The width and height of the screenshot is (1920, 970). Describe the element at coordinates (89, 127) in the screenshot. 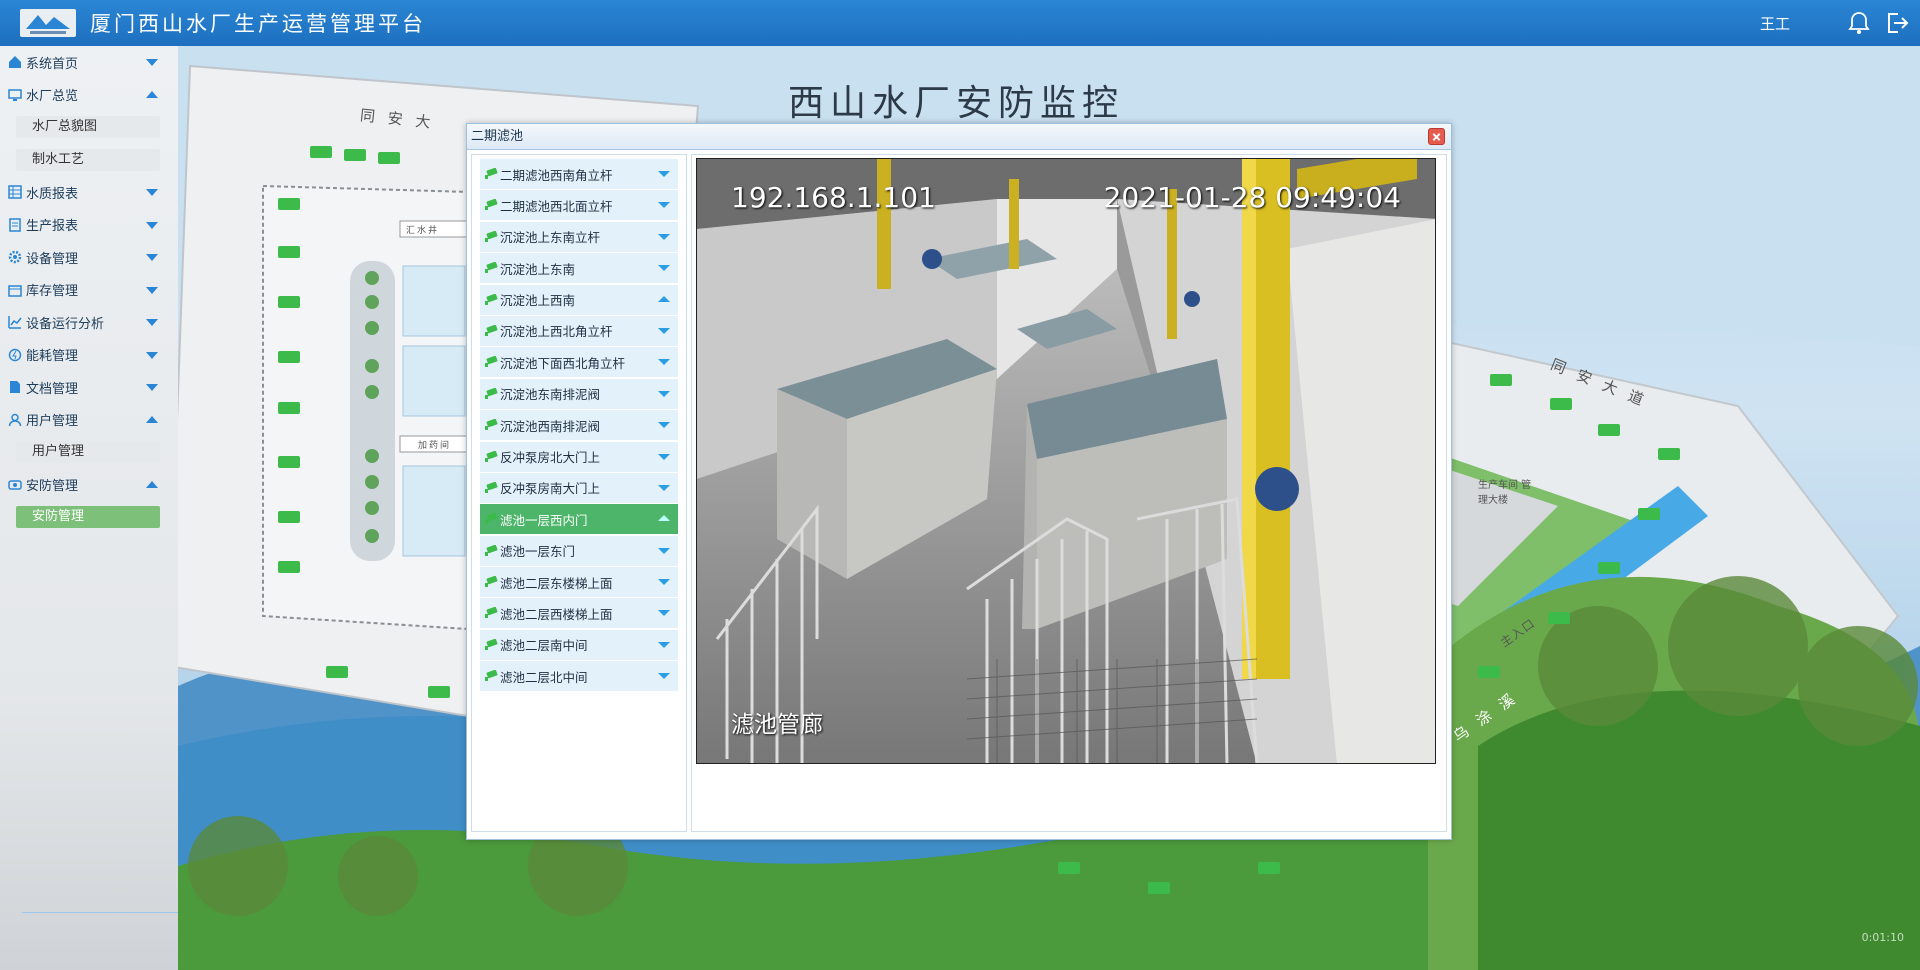

I see `sidebar-subitem-plant-map: 水厂总貌图` at that location.